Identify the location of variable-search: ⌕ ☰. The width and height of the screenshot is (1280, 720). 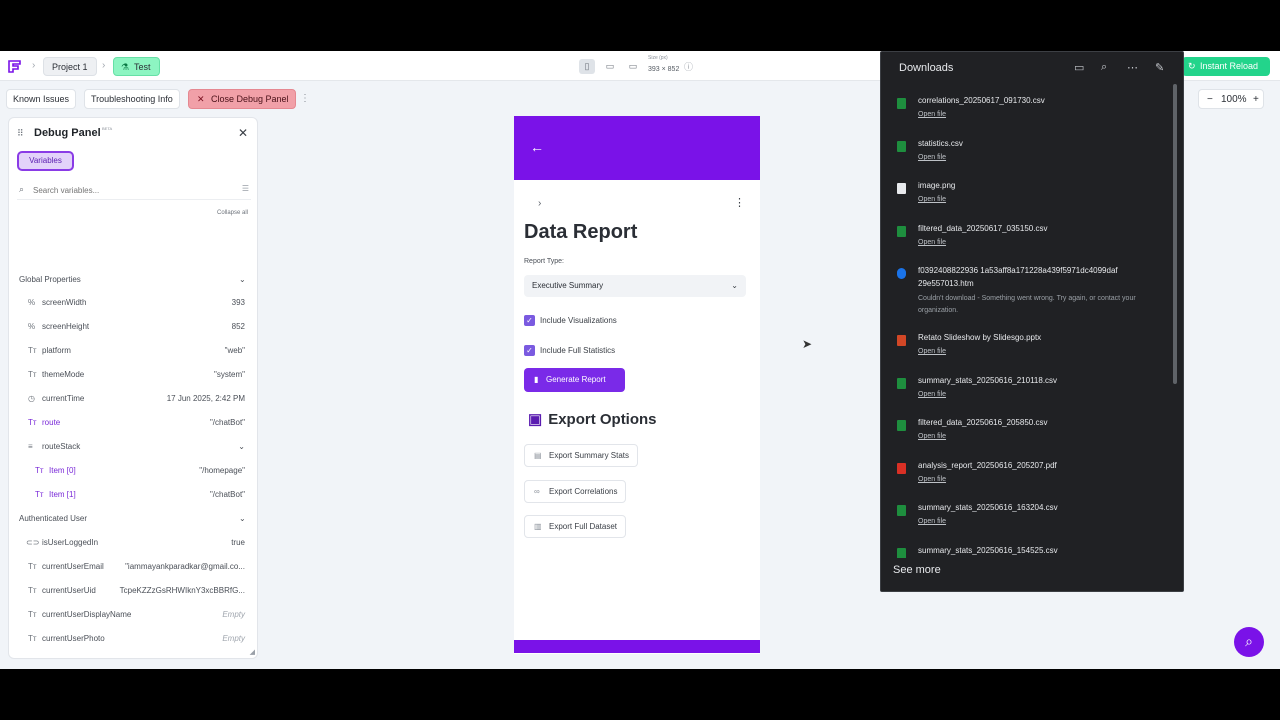
(134, 191).